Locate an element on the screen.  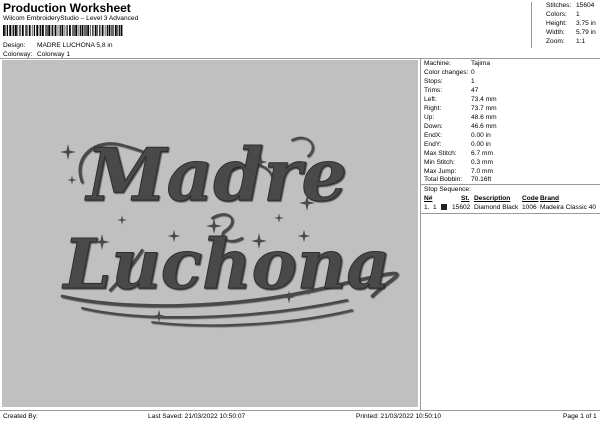
info-value: 70.16ft is located at coordinates (481, 179).